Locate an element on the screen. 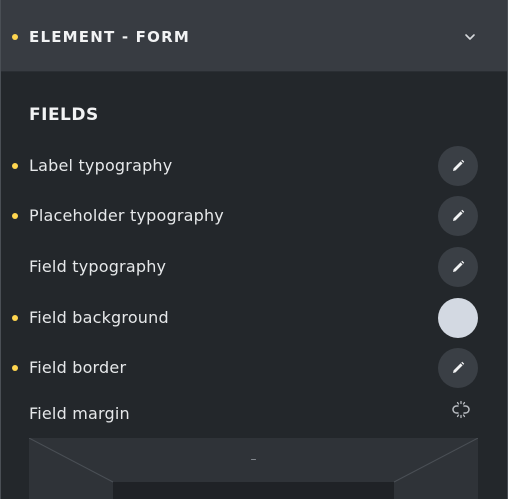 The height and width of the screenshot is (499, 508). chevron-down-icon is located at coordinates (470, 37).